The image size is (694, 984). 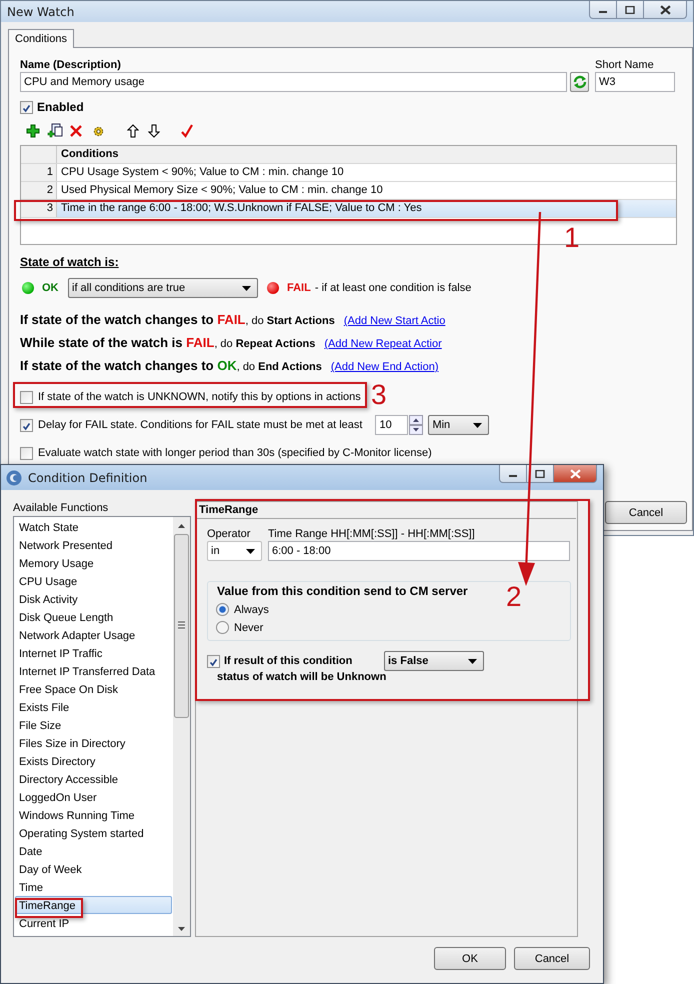 I want to click on delay-field: 10, so click(x=391, y=425).